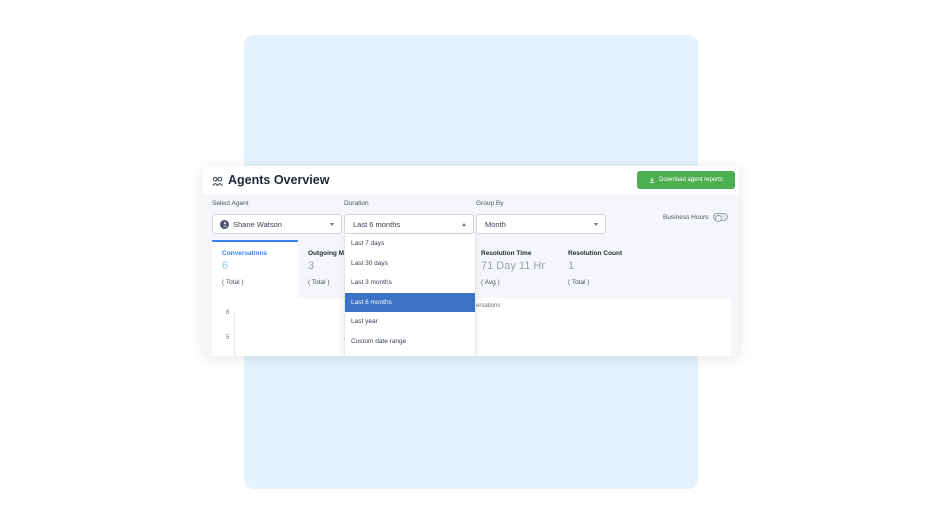 The height and width of the screenshot is (518, 951). I want to click on avatar, so click(224, 224).